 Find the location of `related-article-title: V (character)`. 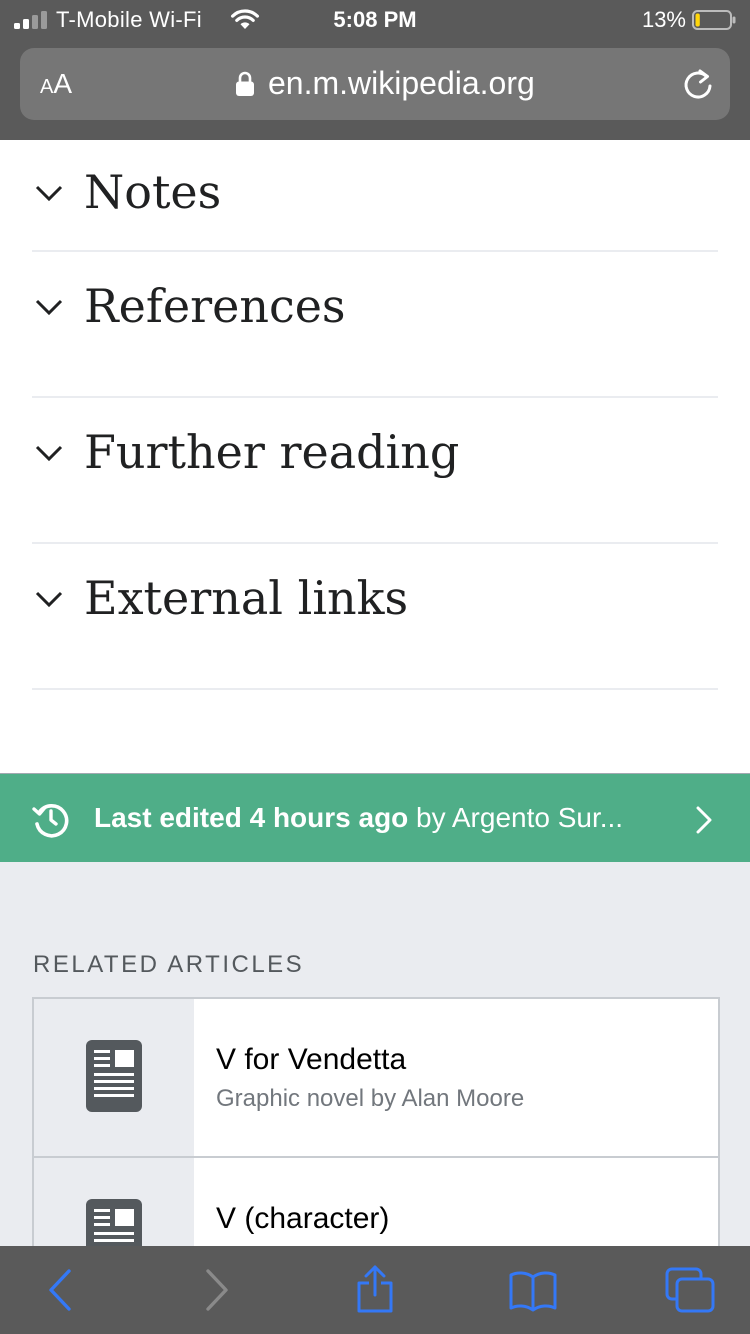

related-article-title: V (character) is located at coordinates (303, 1218).